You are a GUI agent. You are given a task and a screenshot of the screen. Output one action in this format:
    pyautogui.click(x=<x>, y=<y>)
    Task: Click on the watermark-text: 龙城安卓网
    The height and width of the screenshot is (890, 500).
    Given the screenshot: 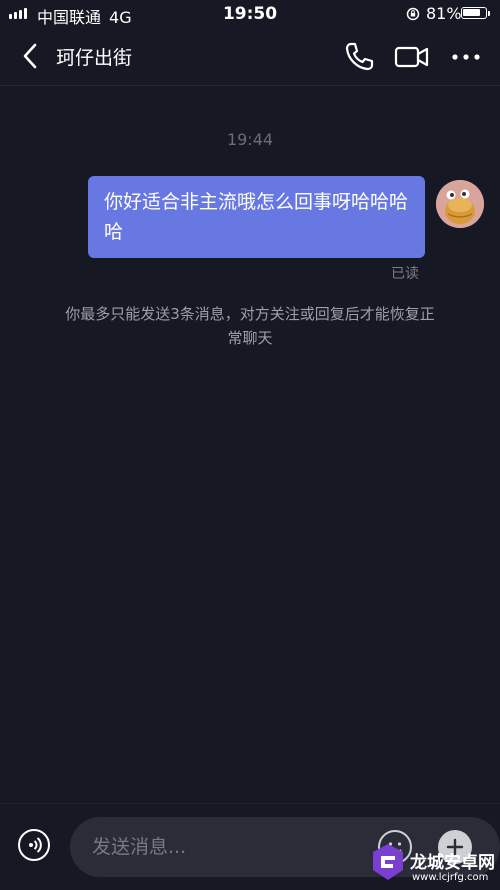 What is the action you would take?
    pyautogui.click(x=452, y=863)
    